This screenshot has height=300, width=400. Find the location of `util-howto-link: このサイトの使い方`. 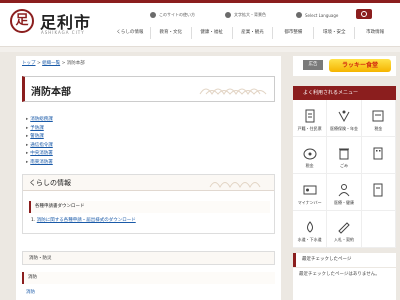

util-howto-link: このサイトの使い方 is located at coordinates (172, 15).